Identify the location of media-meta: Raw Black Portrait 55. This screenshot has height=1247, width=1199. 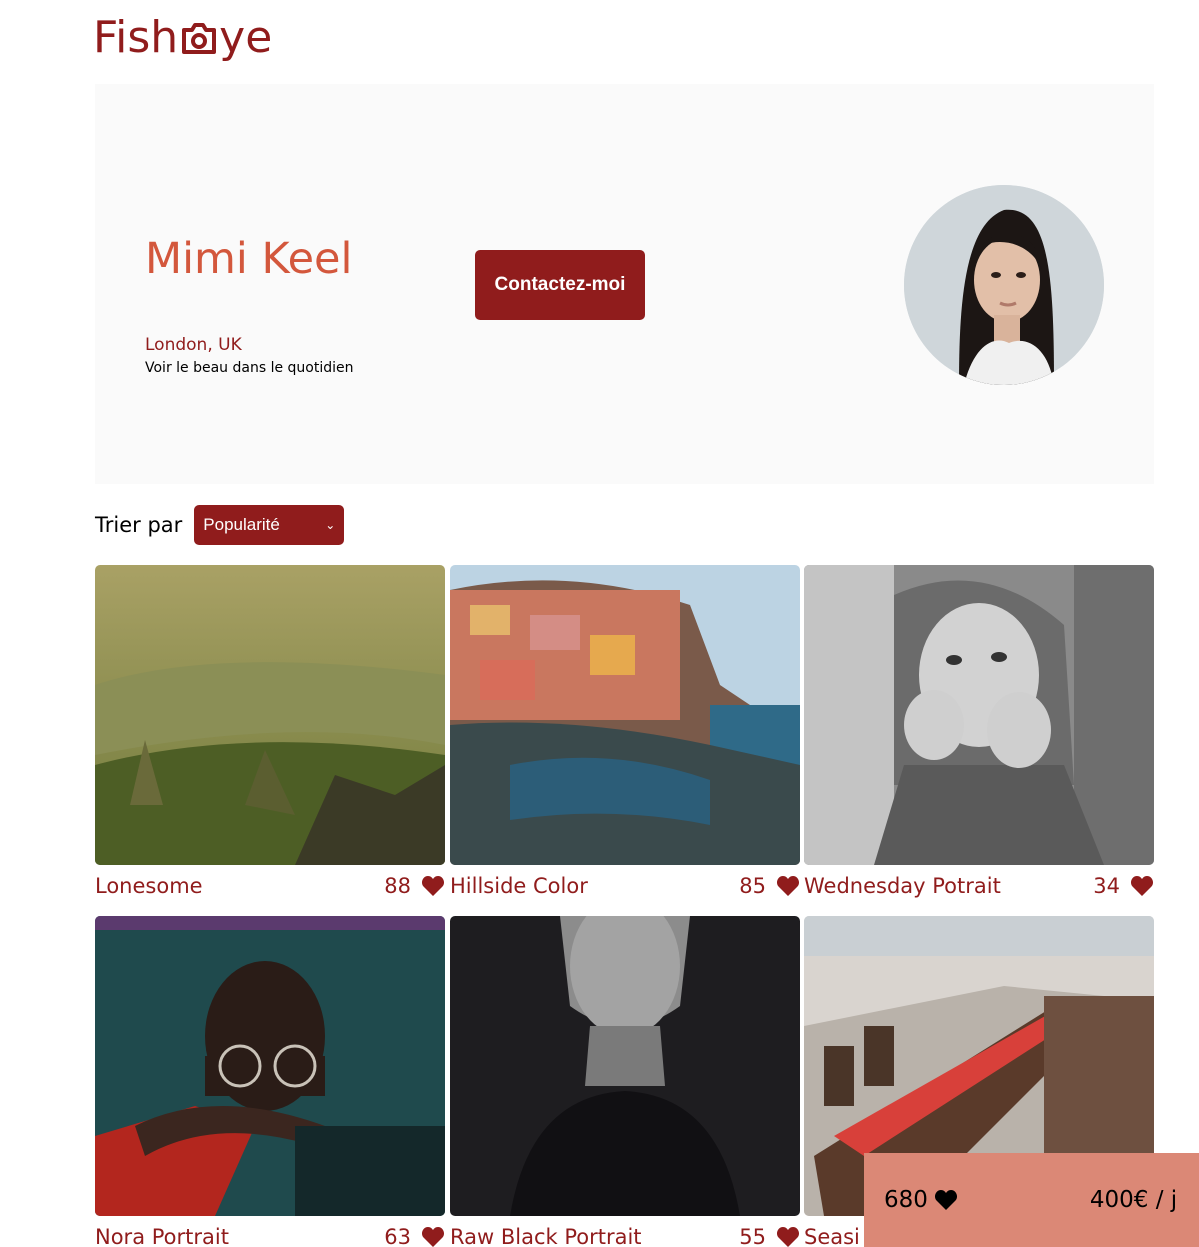
(625, 1234).